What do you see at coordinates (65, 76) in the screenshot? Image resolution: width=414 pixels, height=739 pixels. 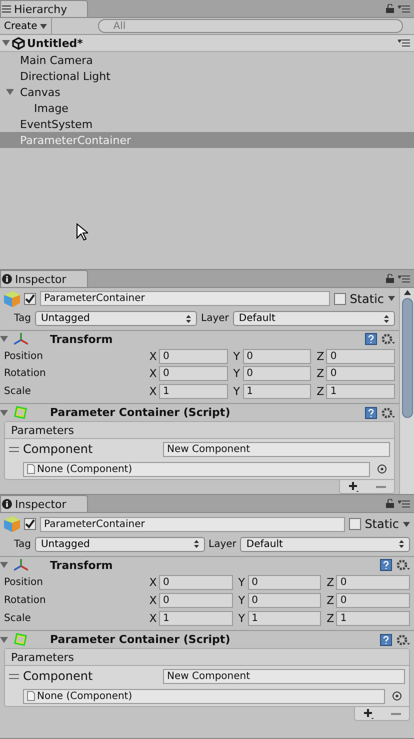 I see `hierarchy-item-label: Directional Light` at bounding box center [65, 76].